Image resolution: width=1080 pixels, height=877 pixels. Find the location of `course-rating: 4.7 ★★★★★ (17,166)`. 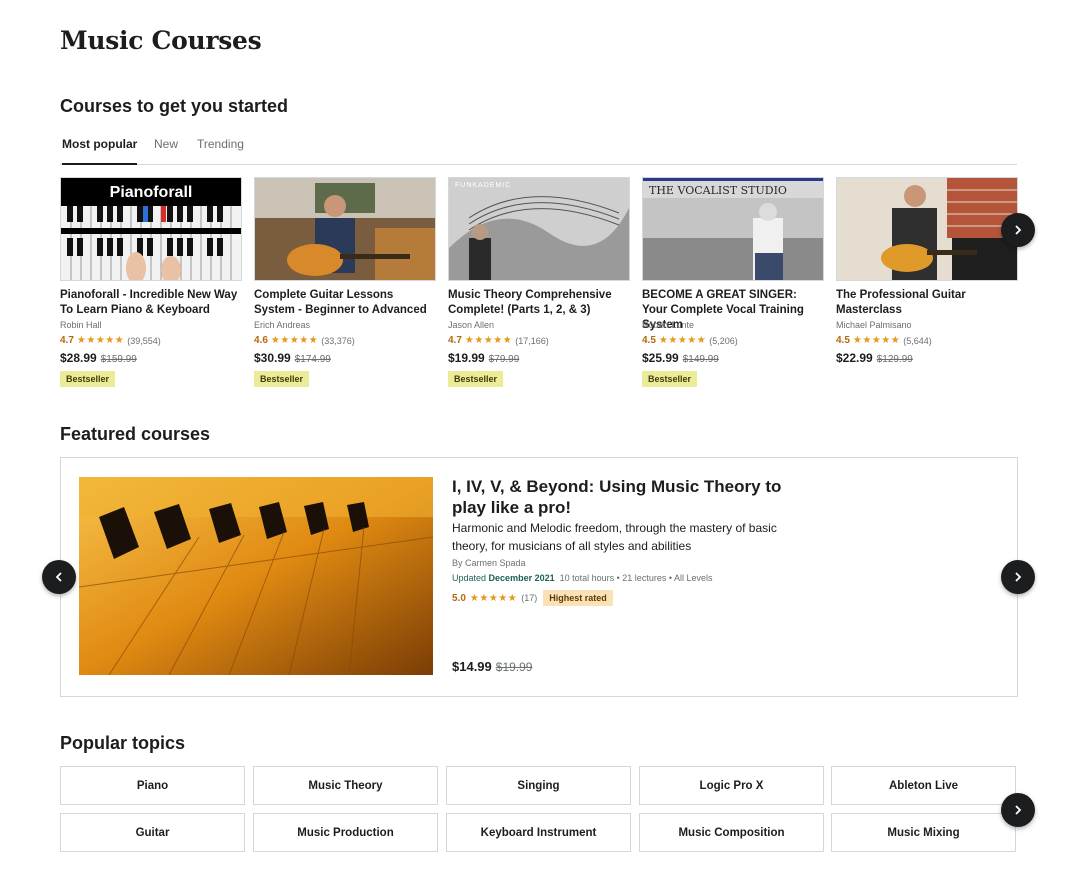

course-rating: 4.7 ★★★★★ (17,166) is located at coordinates (539, 340).